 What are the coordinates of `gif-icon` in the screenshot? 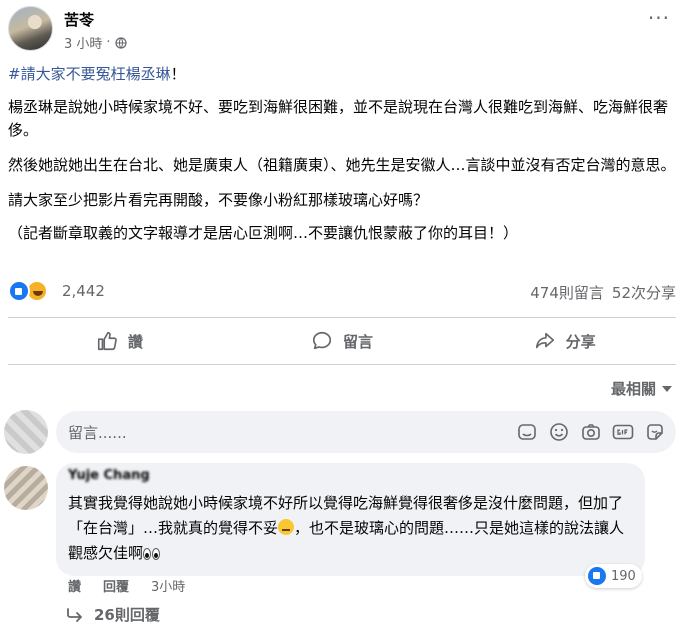 It's located at (623, 432).